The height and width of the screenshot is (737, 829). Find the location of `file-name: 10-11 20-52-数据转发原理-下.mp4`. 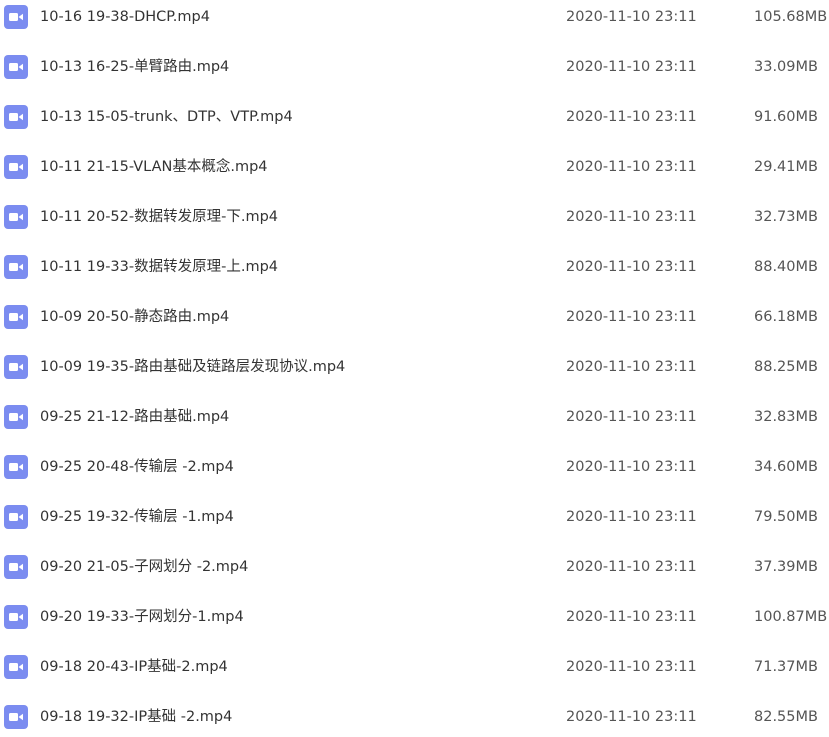

file-name: 10-11 20-52-数据转发原理-下.mp4 is located at coordinates (159, 217).